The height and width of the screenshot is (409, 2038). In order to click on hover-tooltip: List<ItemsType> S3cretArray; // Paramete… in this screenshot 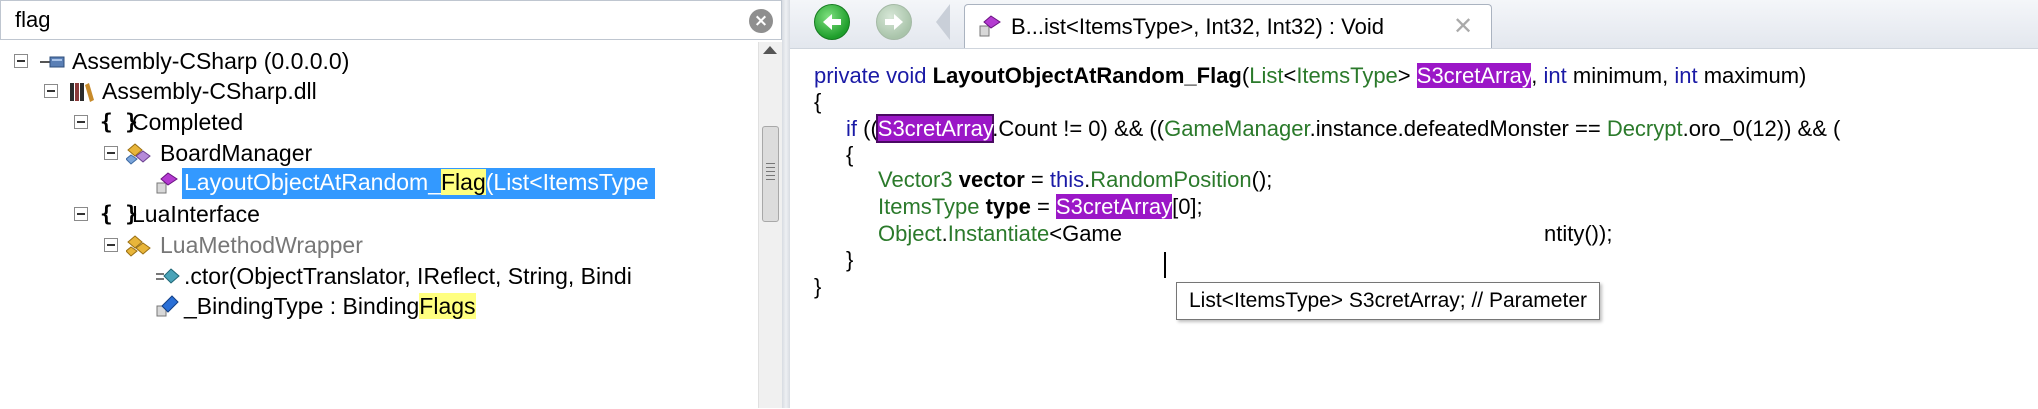, I will do `click(1388, 301)`.